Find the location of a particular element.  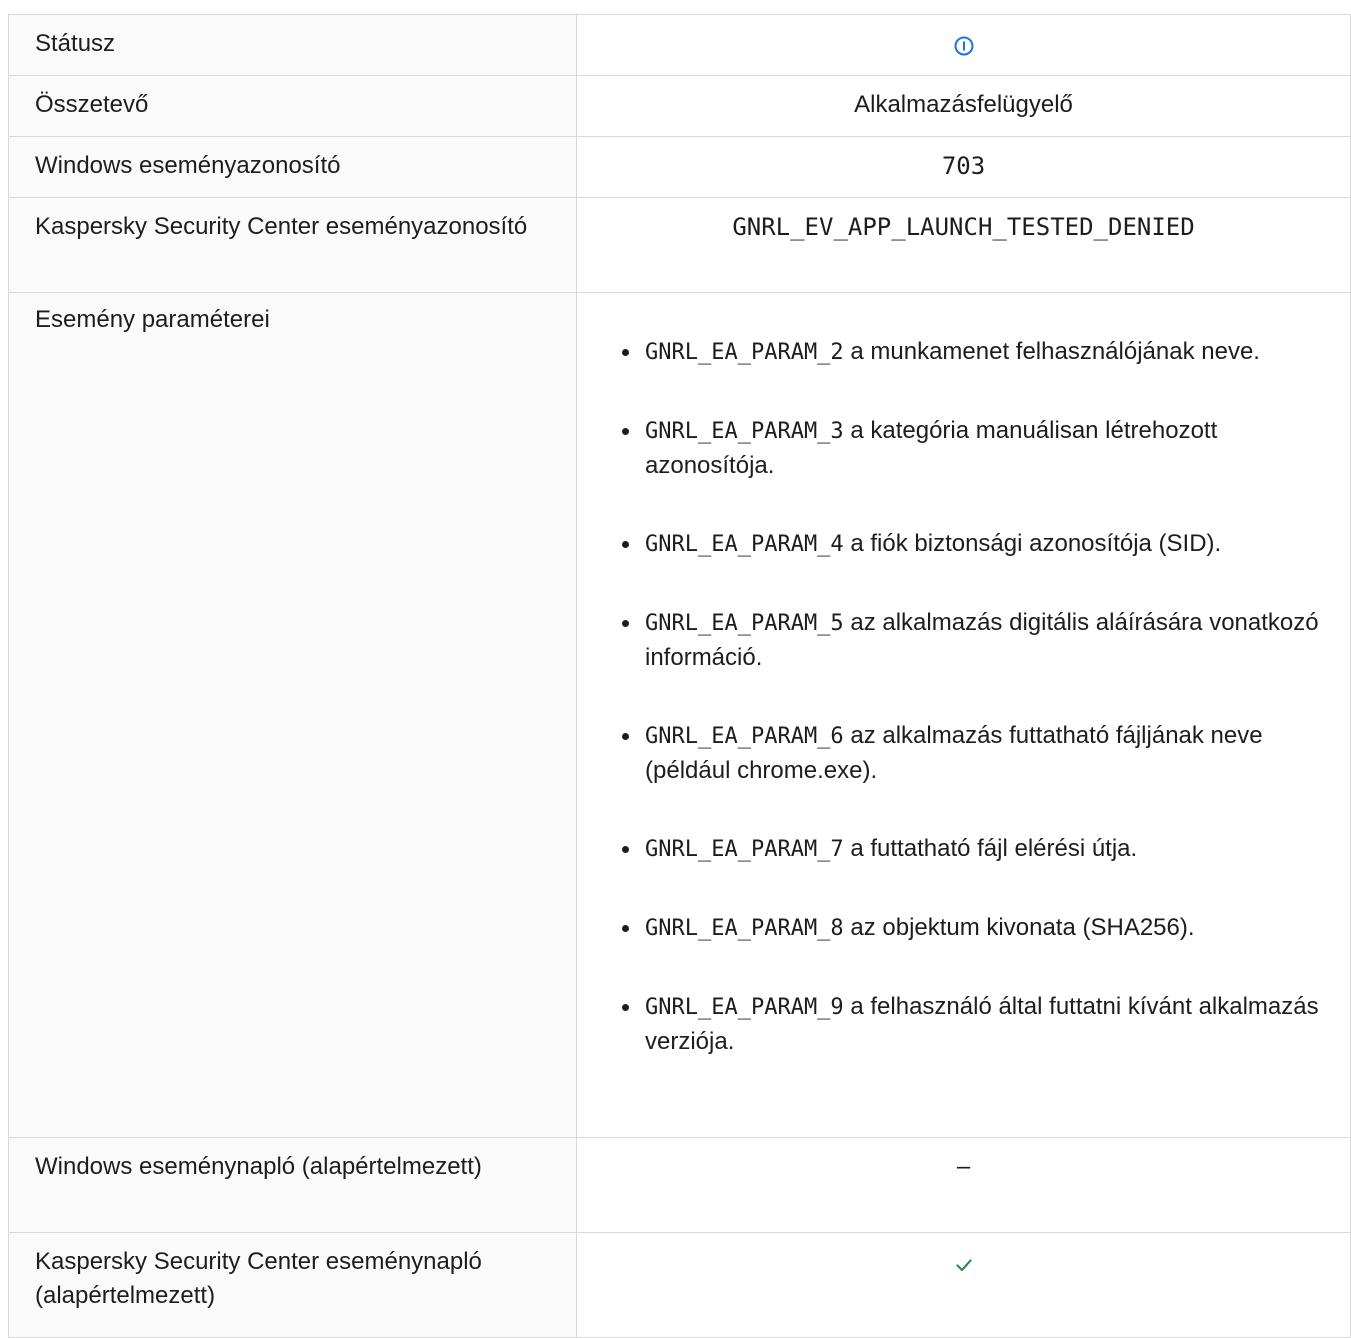

parameter-description: a fiók biztonsági azonosítója (SID). is located at coordinates (1036, 543).